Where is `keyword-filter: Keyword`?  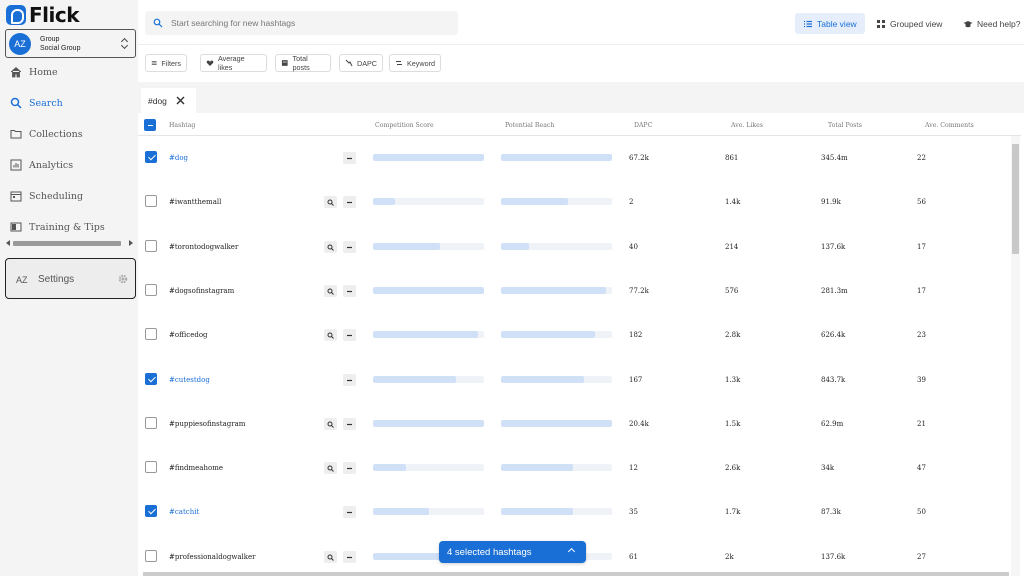
keyword-filter: Keyword is located at coordinates (415, 63).